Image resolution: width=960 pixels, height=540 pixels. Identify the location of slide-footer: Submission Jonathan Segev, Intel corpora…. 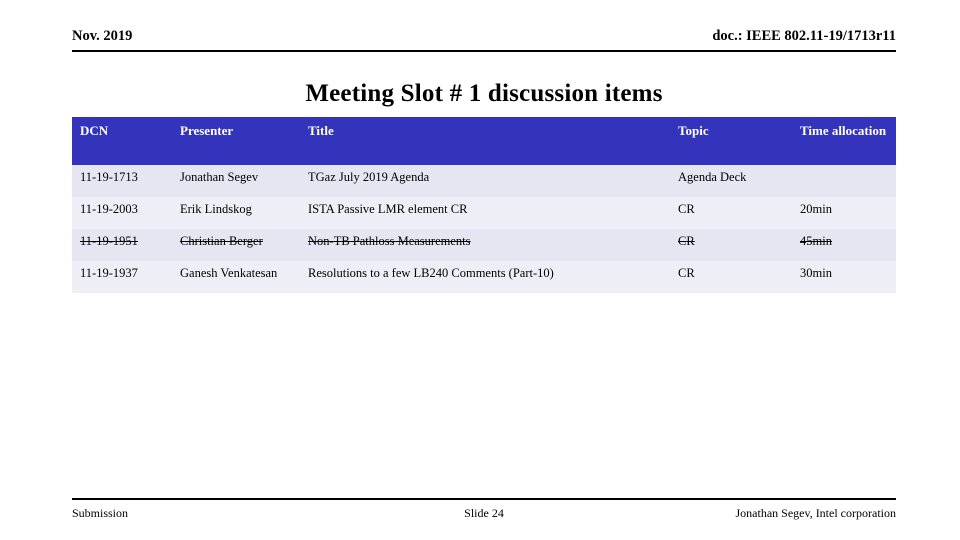
(484, 513).